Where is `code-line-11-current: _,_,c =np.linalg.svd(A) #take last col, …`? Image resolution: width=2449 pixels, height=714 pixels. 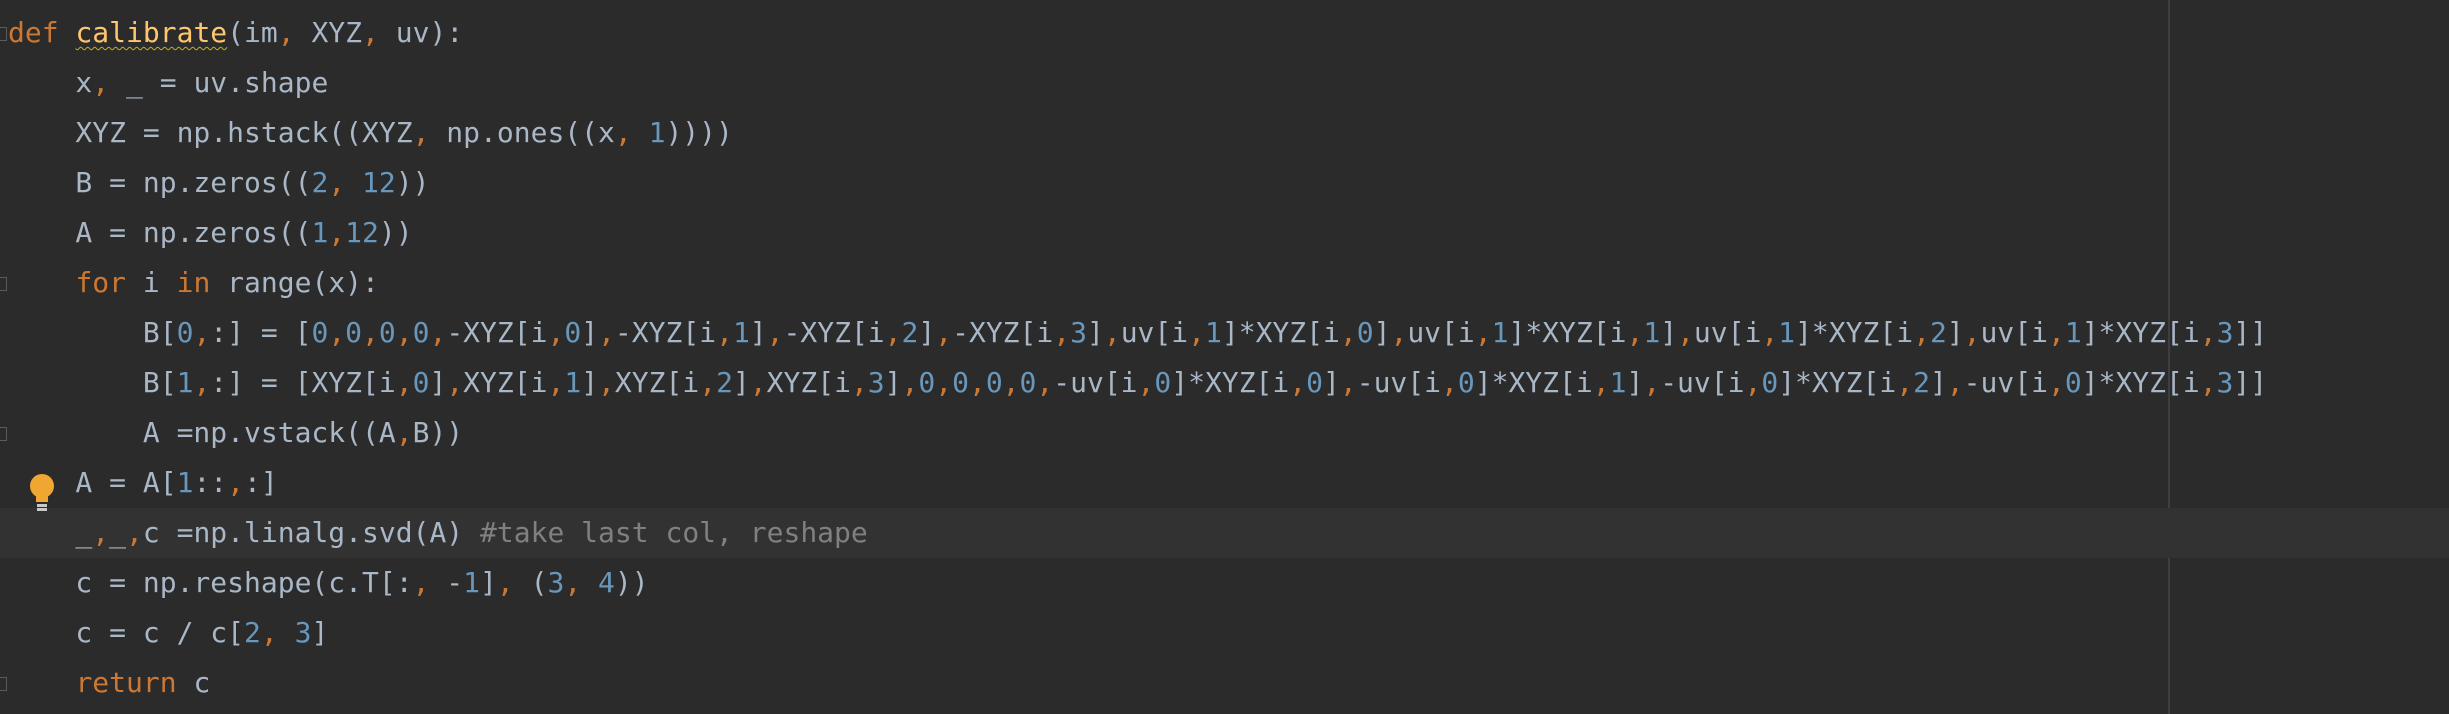 code-line-11-current: _,_,c =np.linalg.svd(A) #take last col, … is located at coordinates (1224, 533).